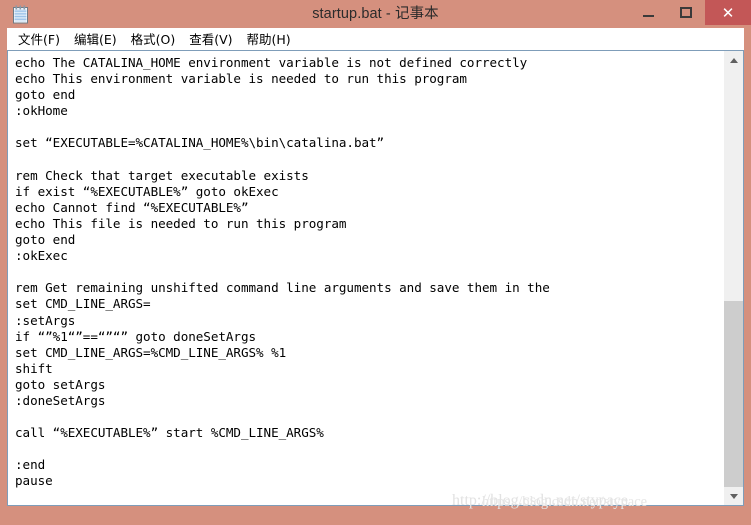 This screenshot has height=525, width=751. Describe the element at coordinates (95, 39) in the screenshot. I see `menu-item-edit: 编辑(E)` at that location.